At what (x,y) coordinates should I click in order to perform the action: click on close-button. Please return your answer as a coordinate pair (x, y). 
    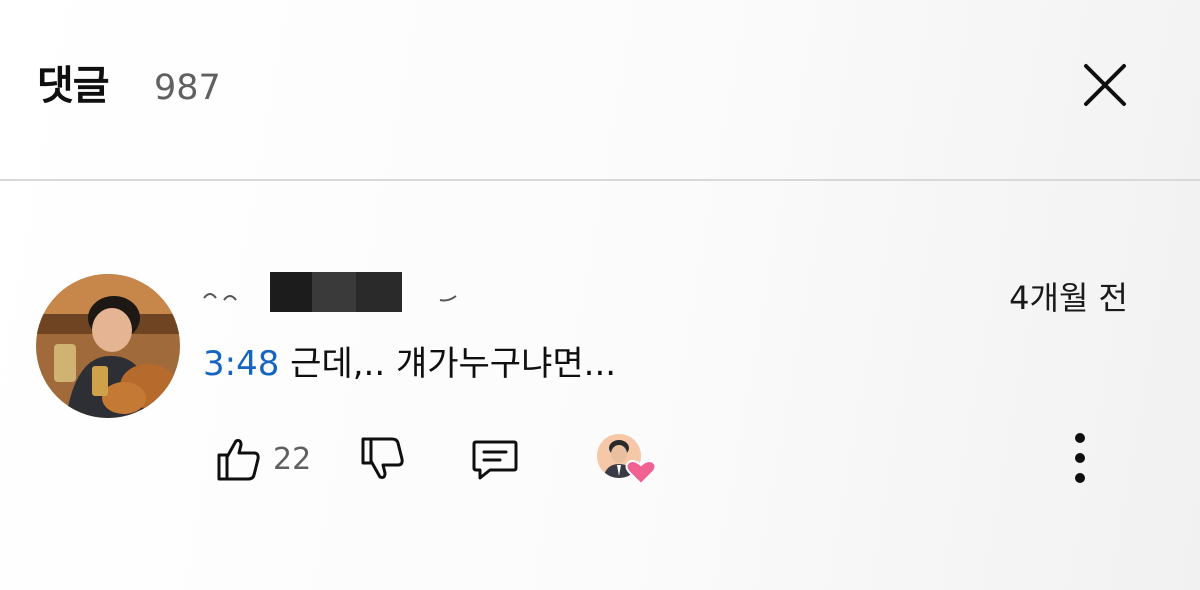
    Looking at the image, I should click on (1105, 85).